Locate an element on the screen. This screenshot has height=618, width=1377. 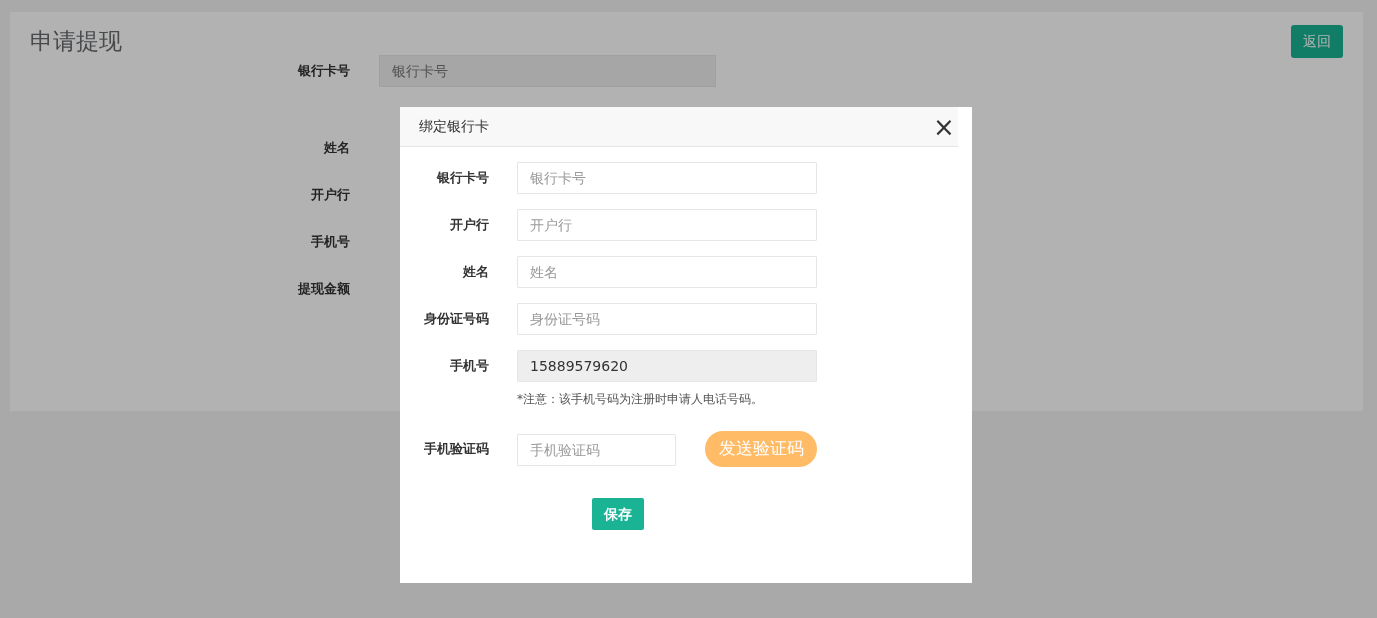
input-field: 手机验证码 is located at coordinates (596, 450).